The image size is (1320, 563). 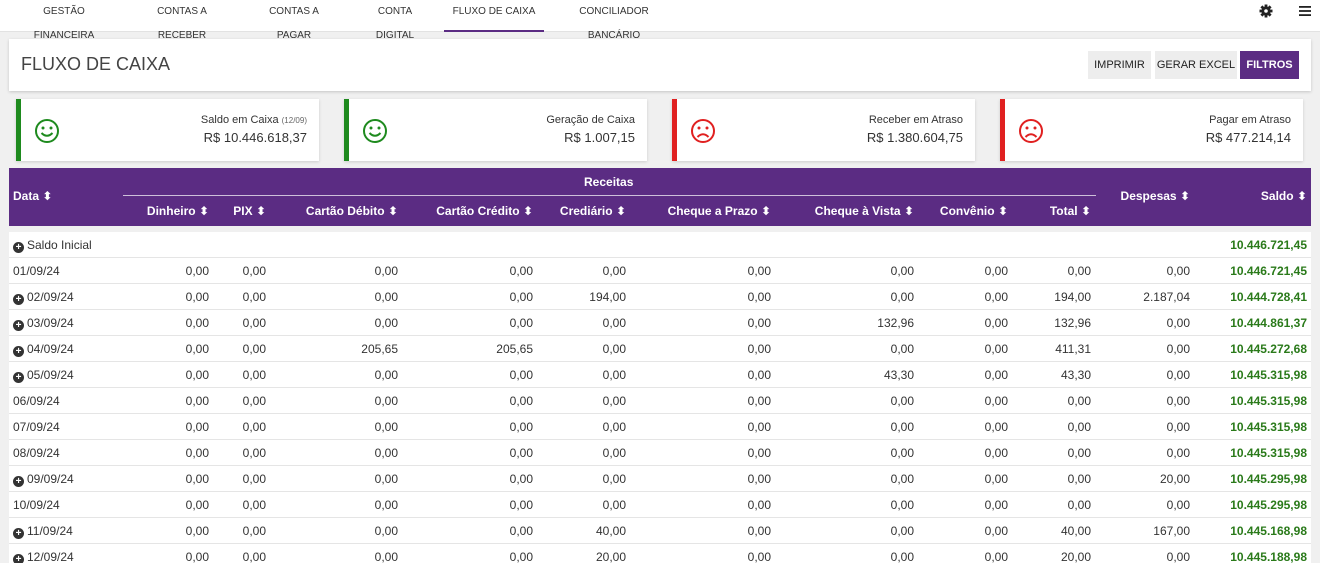 What do you see at coordinates (614, 20) in the screenshot?
I see `tab-conciliador-bancario: CONCILIADOR BANCÁRIO` at bounding box center [614, 20].